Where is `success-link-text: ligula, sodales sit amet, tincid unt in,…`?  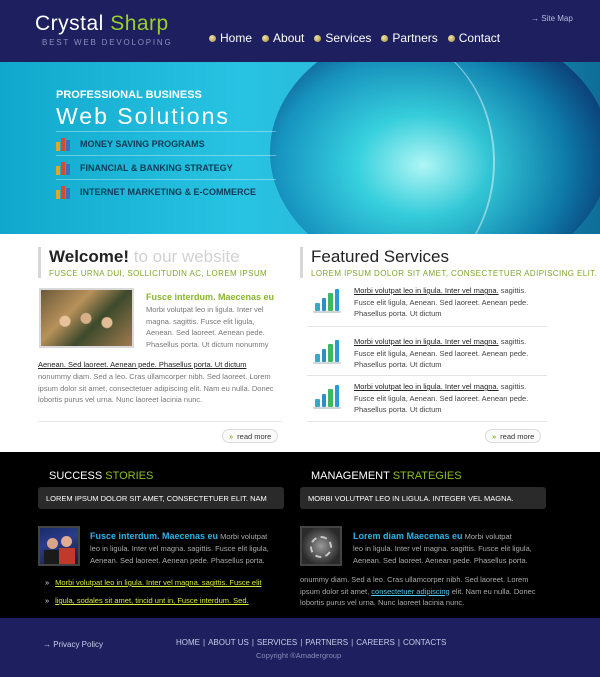
success-link-text: ligula, sodales sit amet, tincid unt in,… is located at coordinates (152, 600).